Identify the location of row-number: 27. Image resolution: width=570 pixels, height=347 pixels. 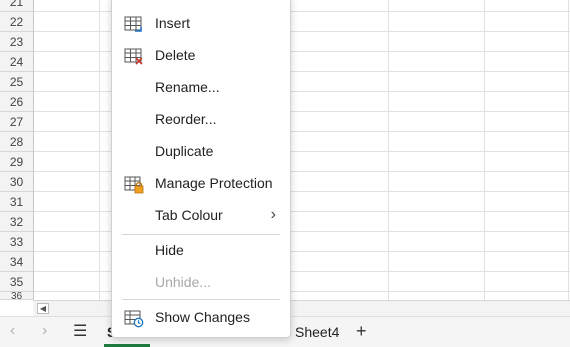
(16, 122).